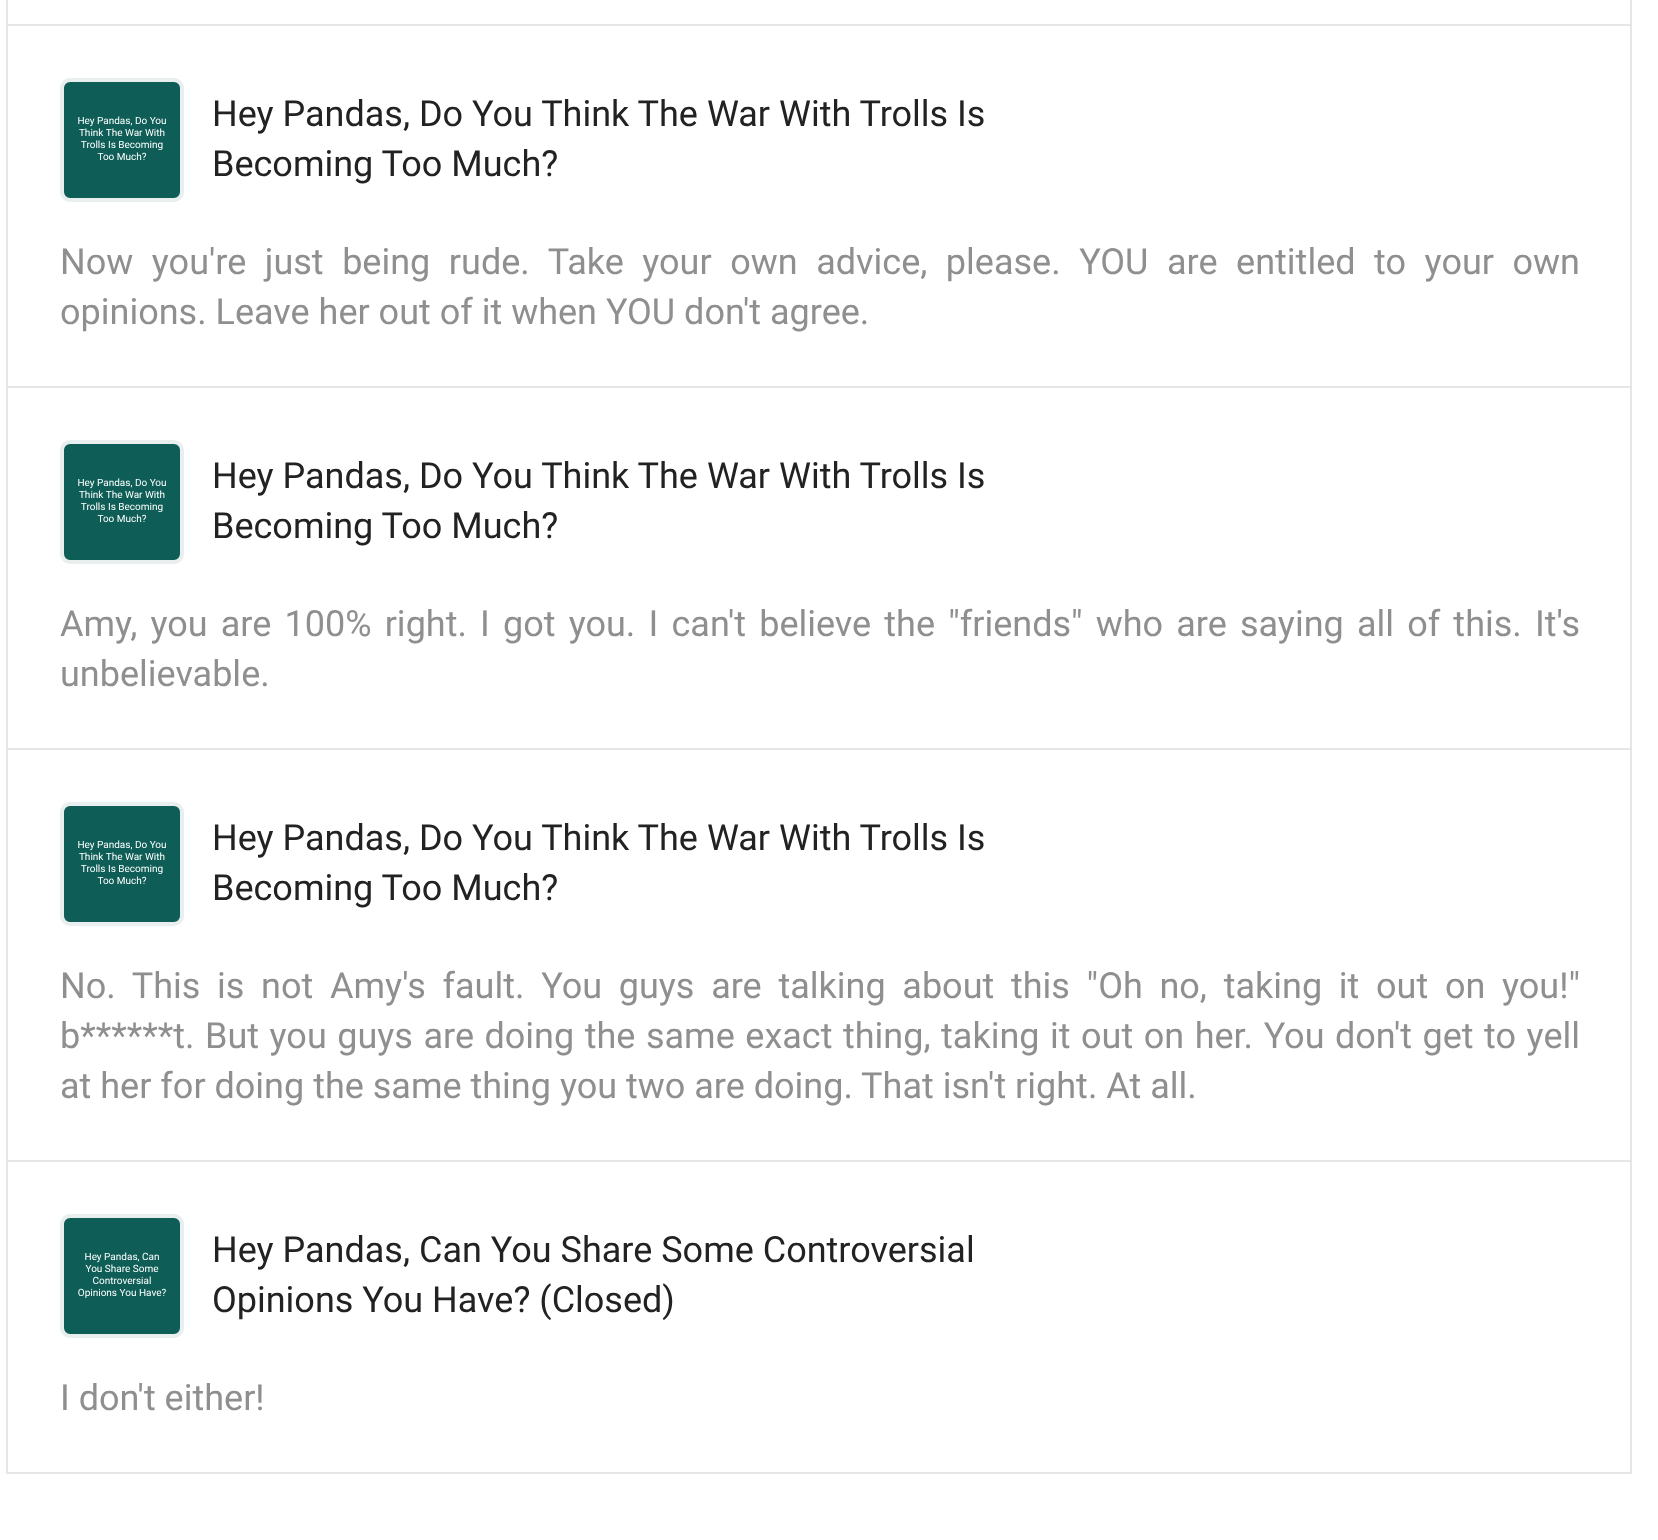 Image resolution: width=1658 pixels, height=1540 pixels. Describe the element at coordinates (652, 1276) in the screenshot. I see `post-title: Hey Pandas, Can You Share Some Controversial Opinions You Have? (Closed)` at that location.